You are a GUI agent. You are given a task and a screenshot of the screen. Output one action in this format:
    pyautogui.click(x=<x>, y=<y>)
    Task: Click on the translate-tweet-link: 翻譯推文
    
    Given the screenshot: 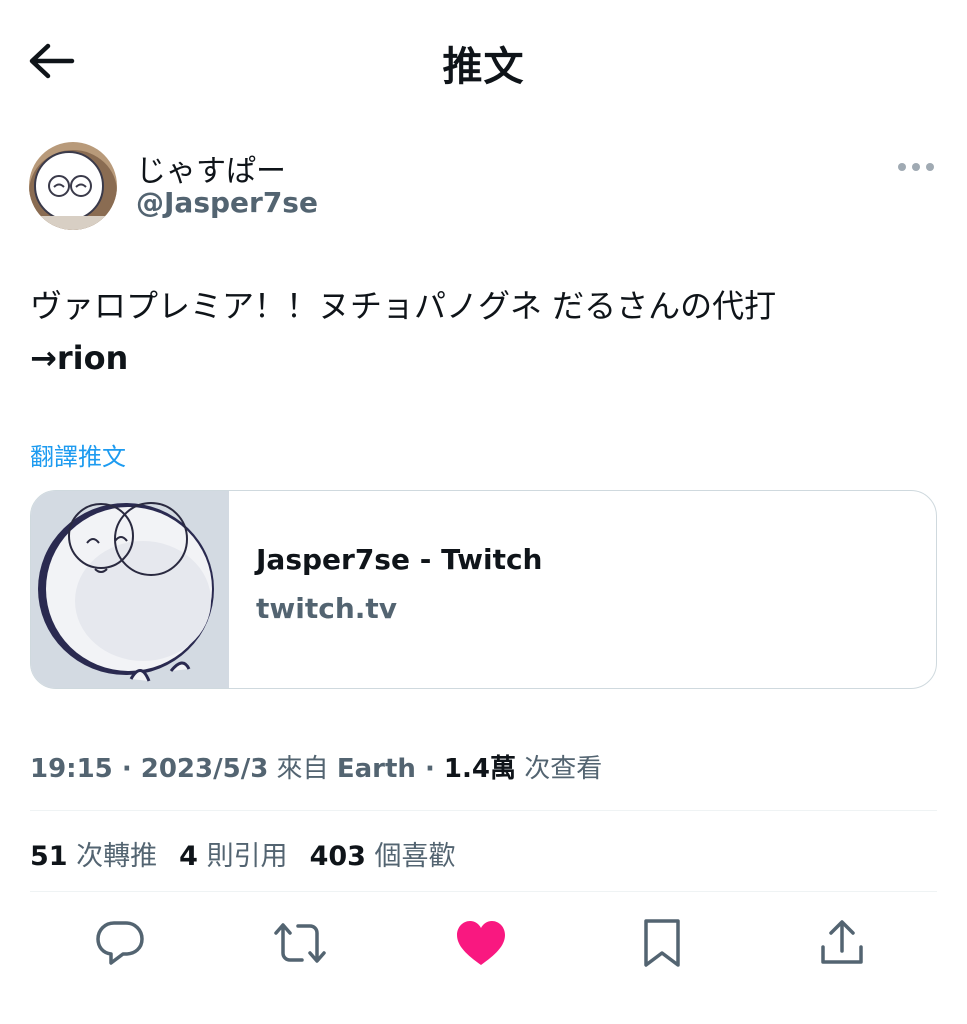 What is the action you would take?
    pyautogui.click(x=78, y=454)
    